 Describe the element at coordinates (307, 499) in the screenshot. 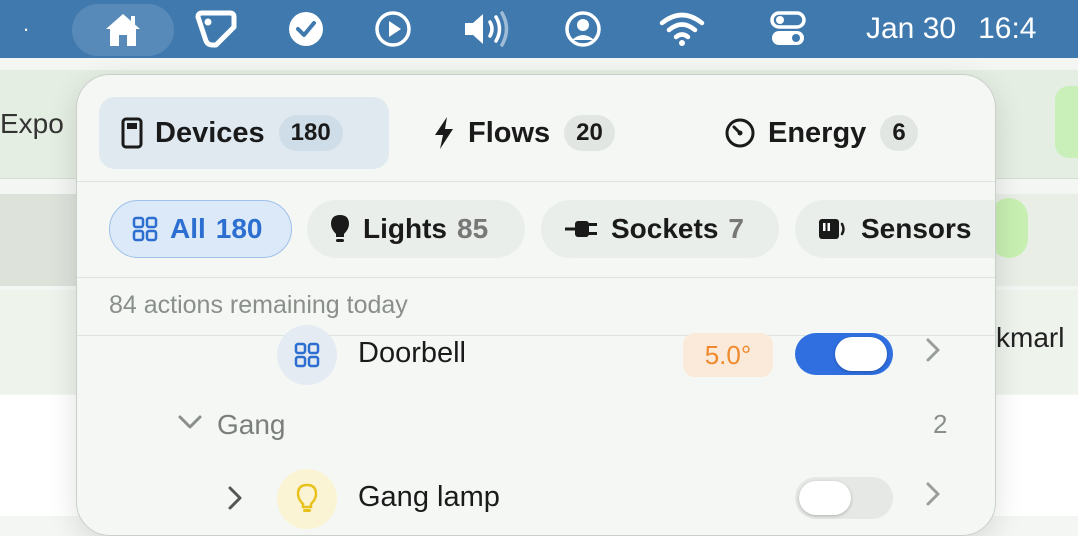

I see `lightbulb-icon` at that location.